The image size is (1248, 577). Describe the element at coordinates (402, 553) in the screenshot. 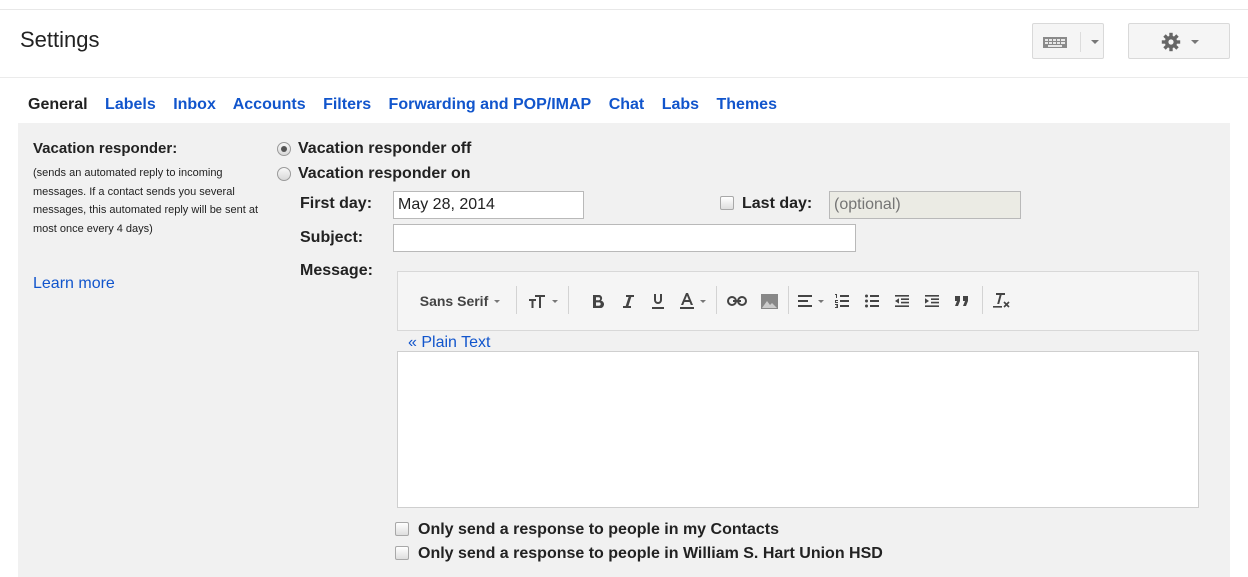

I see `domain-only-checkbox` at that location.